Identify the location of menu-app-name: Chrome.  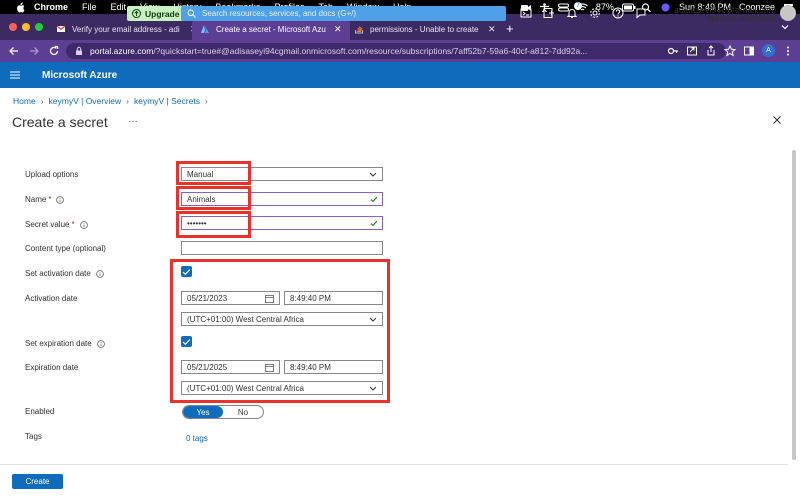
(51, 7).